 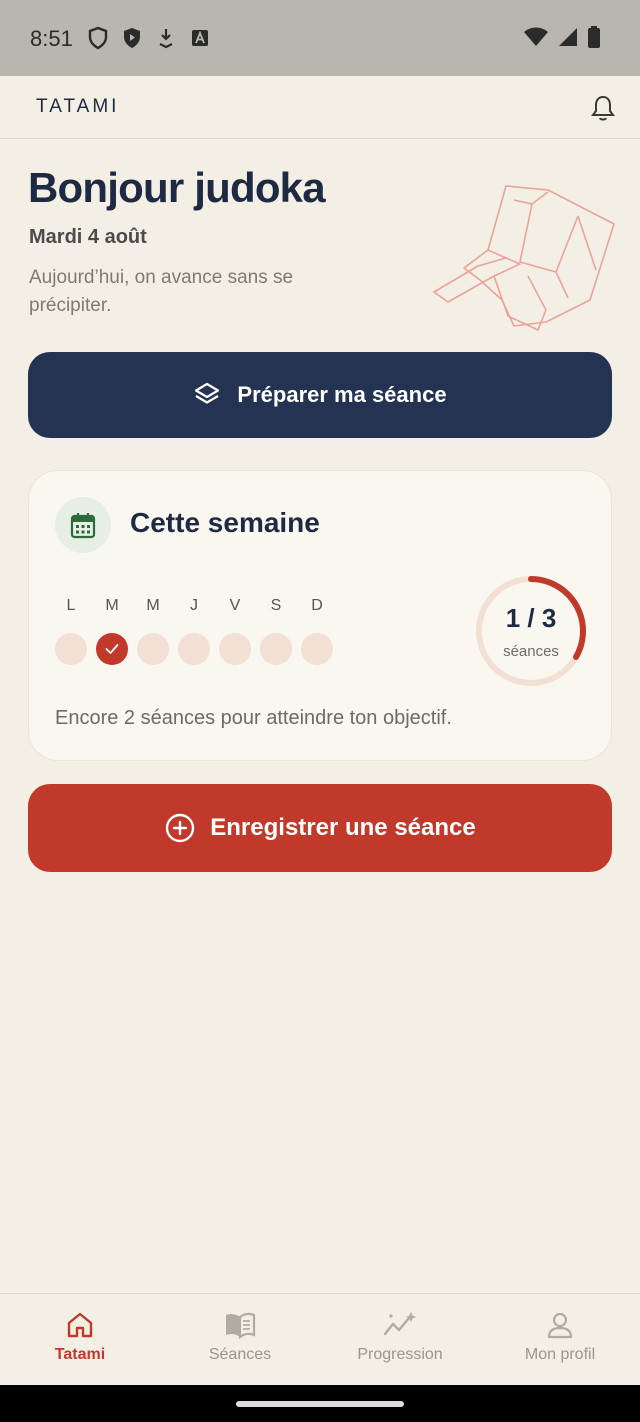 What do you see at coordinates (342, 394) in the screenshot?
I see `prepare-session-label: Préparer ma séance` at bounding box center [342, 394].